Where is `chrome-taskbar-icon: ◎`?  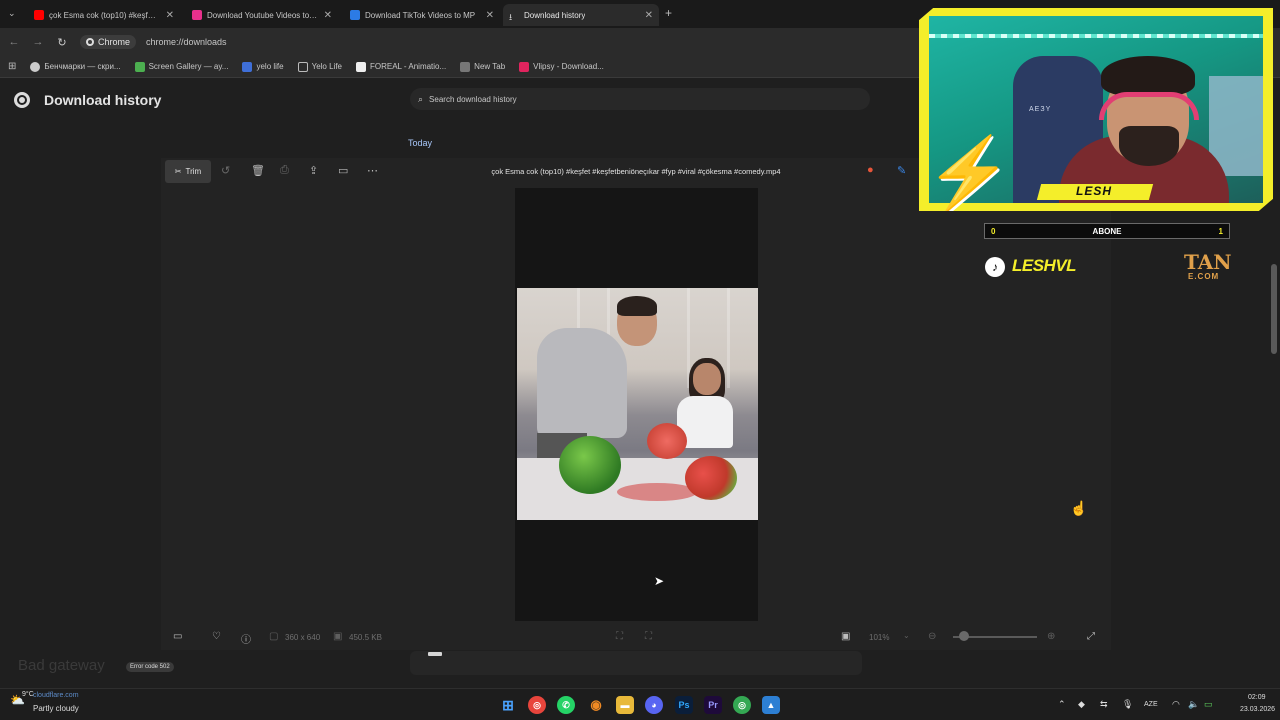 chrome-taskbar-icon: ◎ is located at coordinates (537, 705).